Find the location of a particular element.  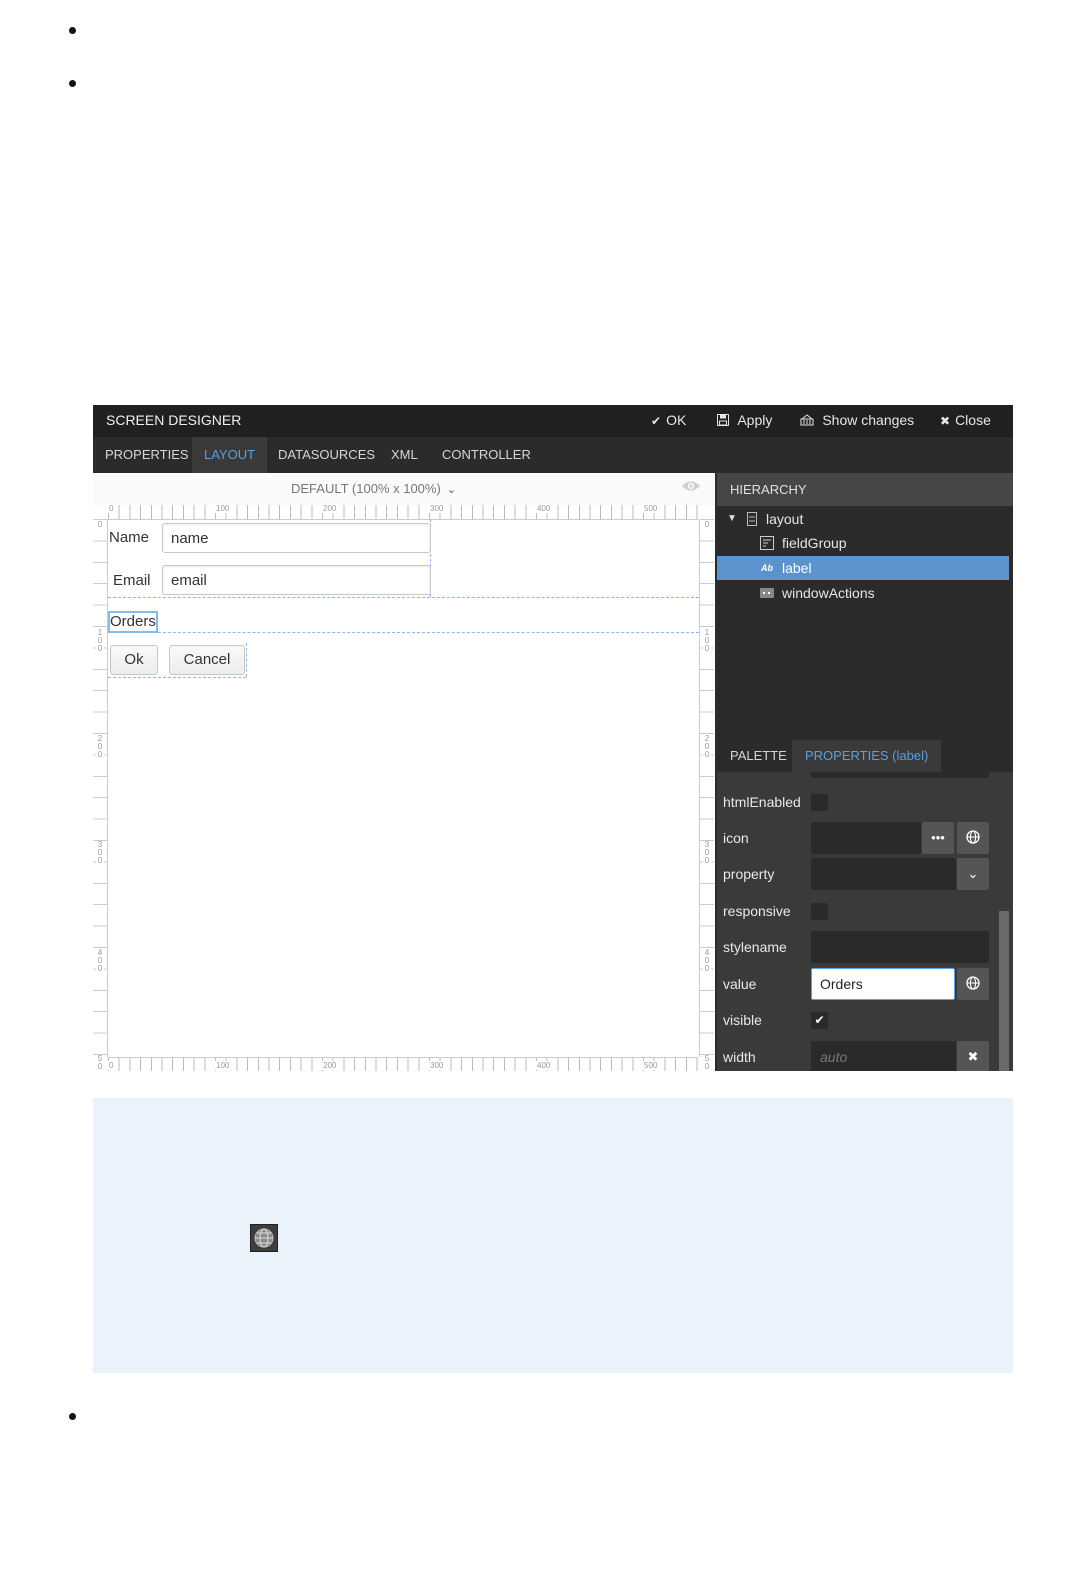

close-button: ✖ Close is located at coordinates (965, 420).